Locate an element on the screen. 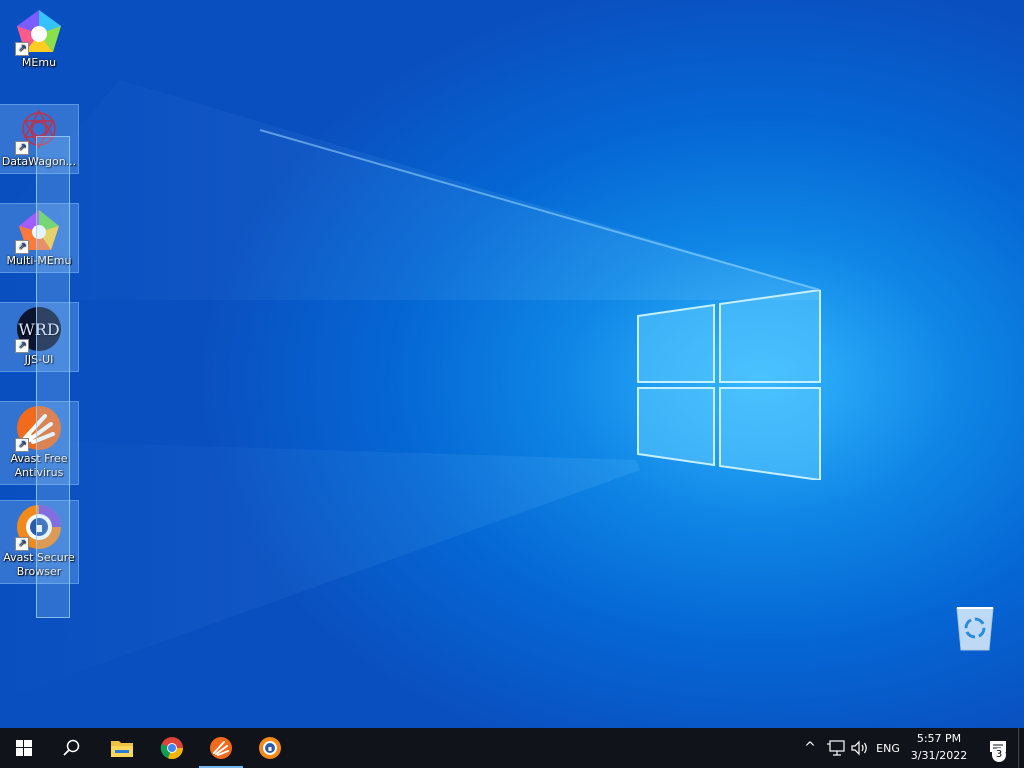 The height and width of the screenshot is (768, 1024). taskbar-avast-antivirus is located at coordinates (221, 748).